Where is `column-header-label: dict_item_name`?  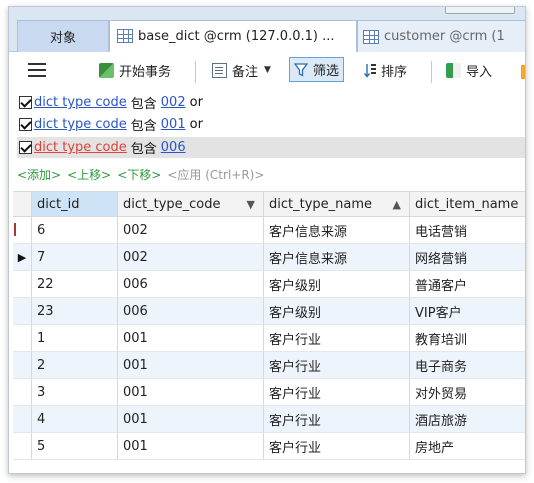
column-header-label: dict_item_name is located at coordinates (467, 204).